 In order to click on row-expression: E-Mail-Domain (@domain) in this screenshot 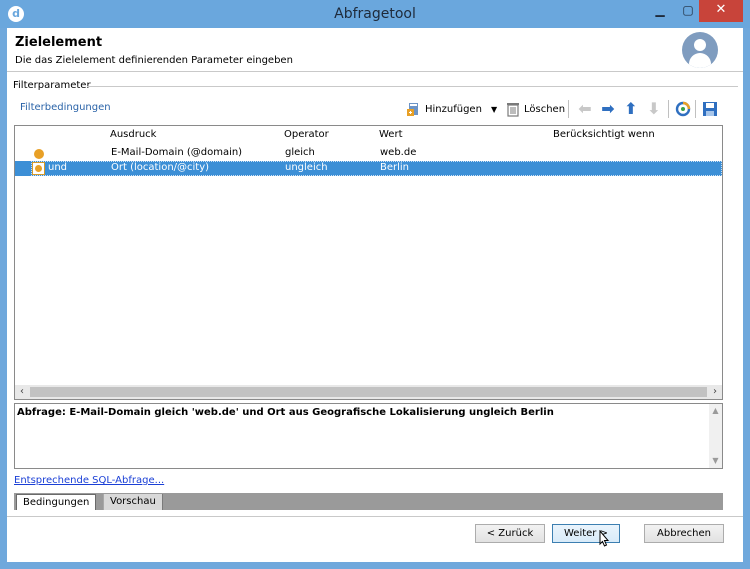, I will do `click(177, 152)`.